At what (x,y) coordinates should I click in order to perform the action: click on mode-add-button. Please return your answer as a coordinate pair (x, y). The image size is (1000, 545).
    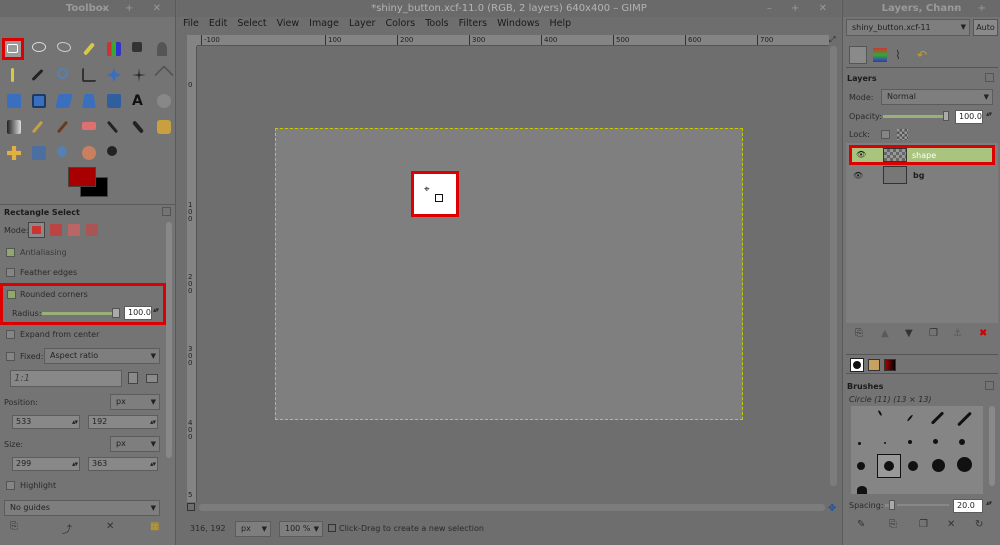
    Looking at the image, I should click on (56, 230).